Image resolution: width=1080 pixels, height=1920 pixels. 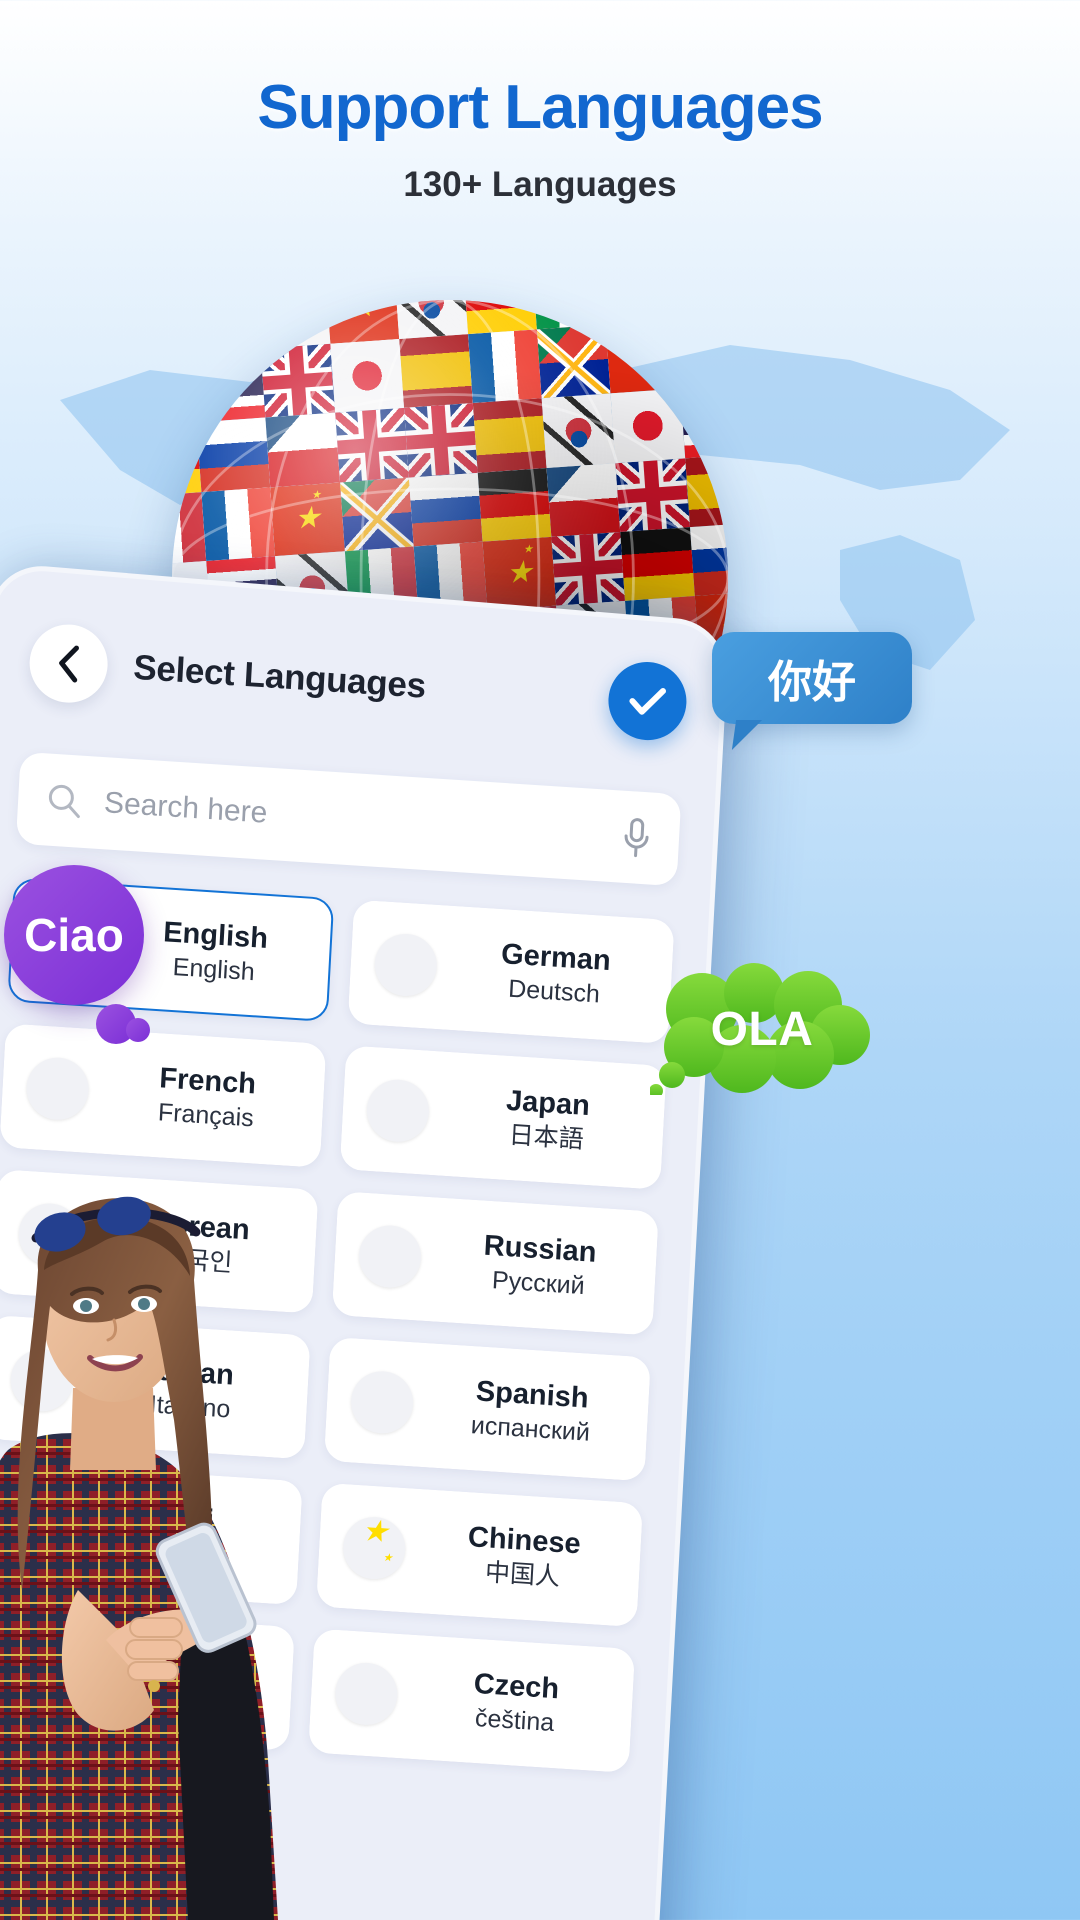 What do you see at coordinates (390, 1256) in the screenshot?
I see `flag-russia-icon` at bounding box center [390, 1256].